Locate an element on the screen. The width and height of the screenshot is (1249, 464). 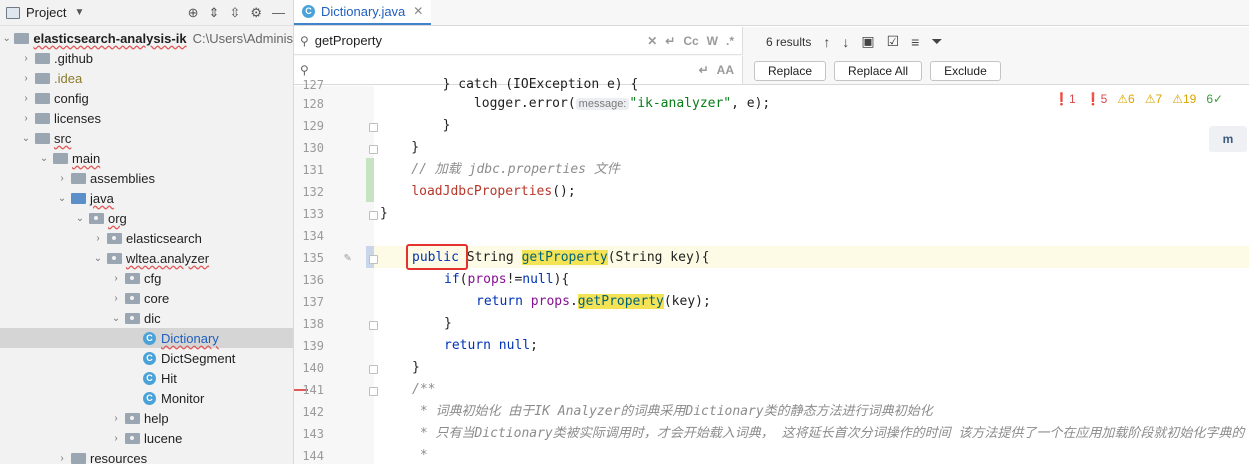
select-all-occurrences-icon: ▣ is located at coordinates (867, 41).